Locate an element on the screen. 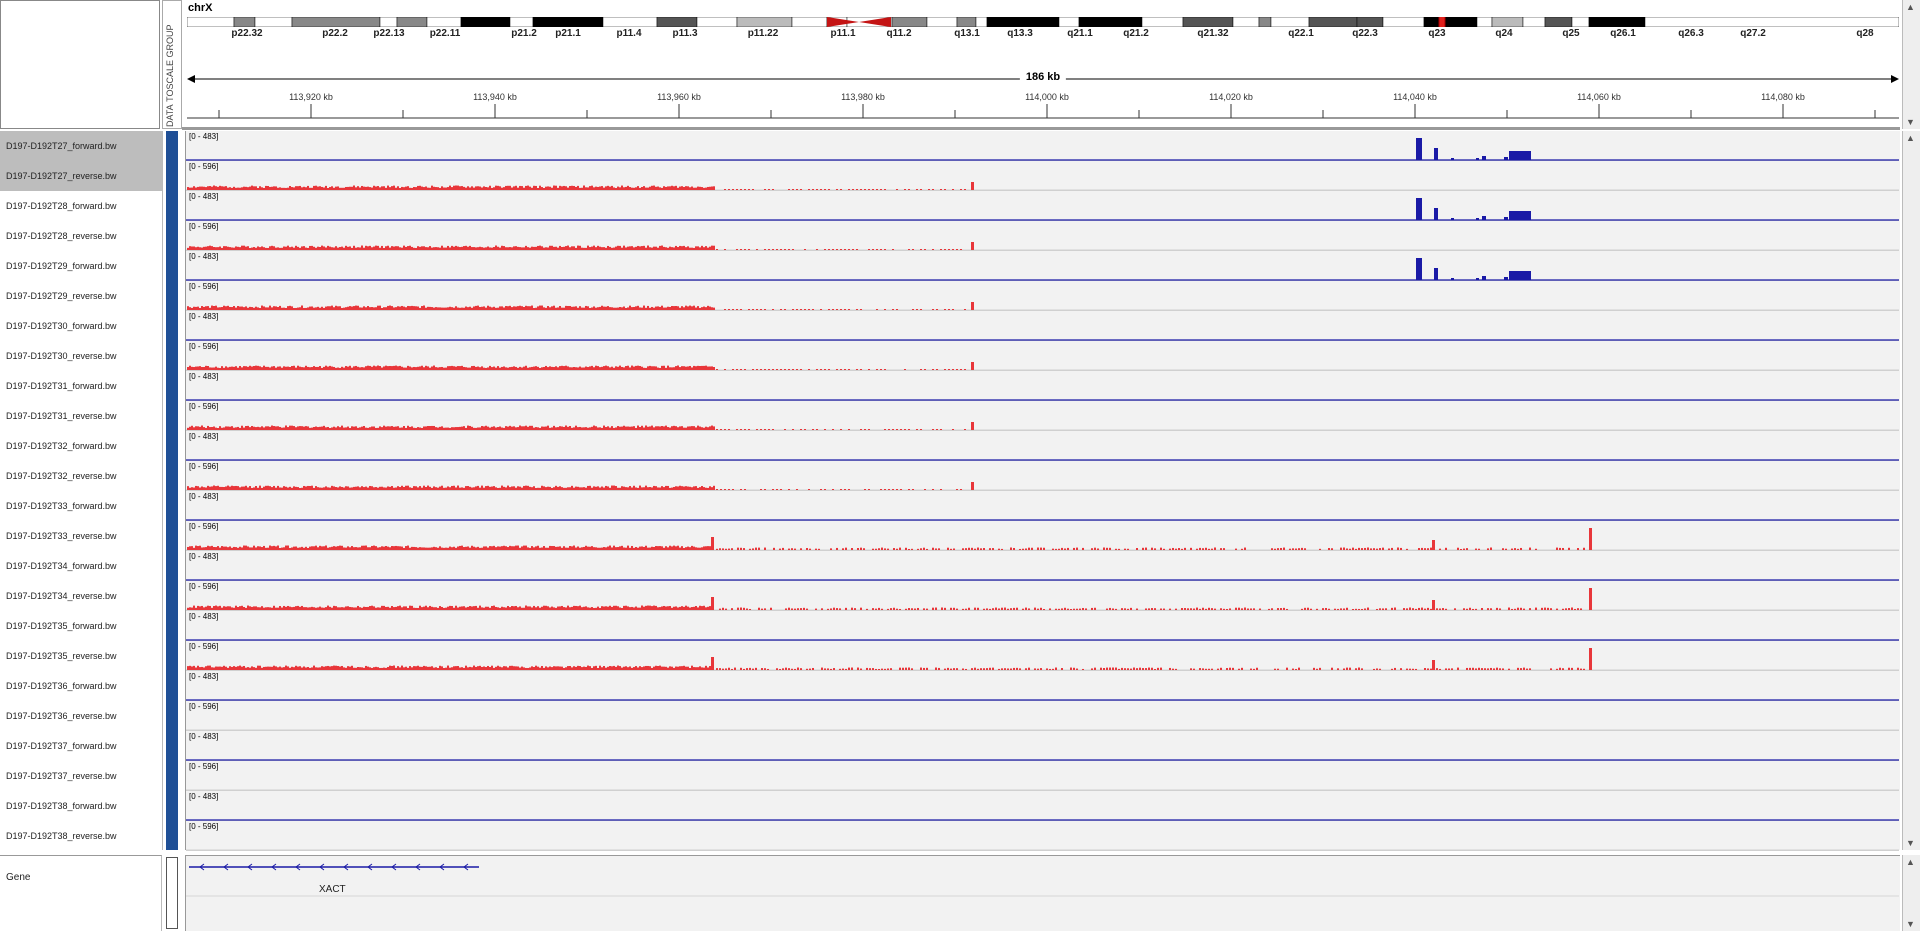 The width and height of the screenshot is (1920, 932). track-name: D197-D192T31_reverse.bw is located at coordinates (81, 416).